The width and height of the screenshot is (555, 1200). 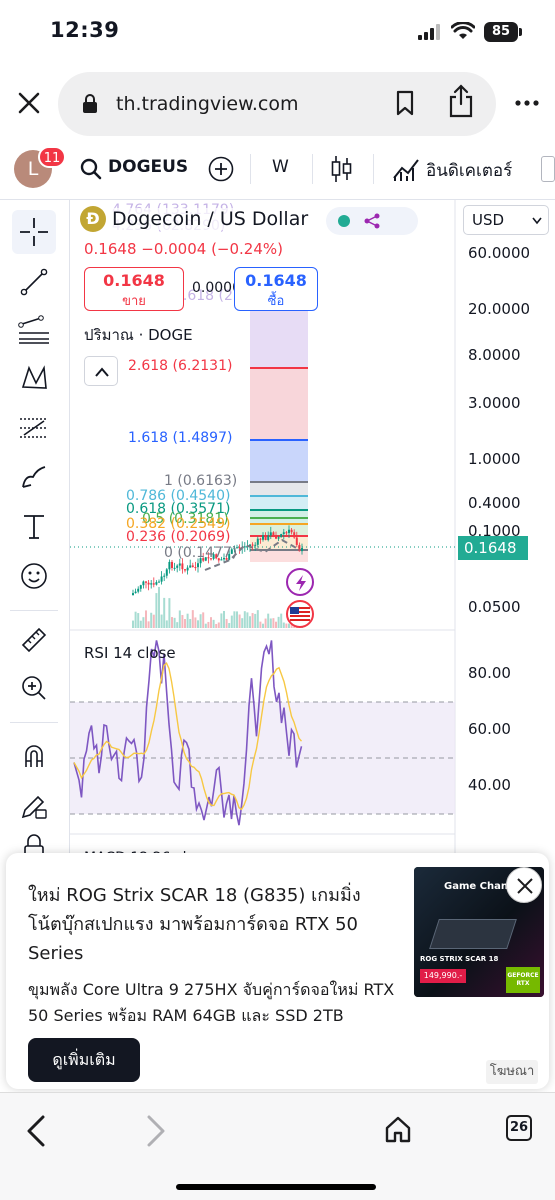 What do you see at coordinates (344, 221) in the screenshot?
I see `market-open-icon` at bounding box center [344, 221].